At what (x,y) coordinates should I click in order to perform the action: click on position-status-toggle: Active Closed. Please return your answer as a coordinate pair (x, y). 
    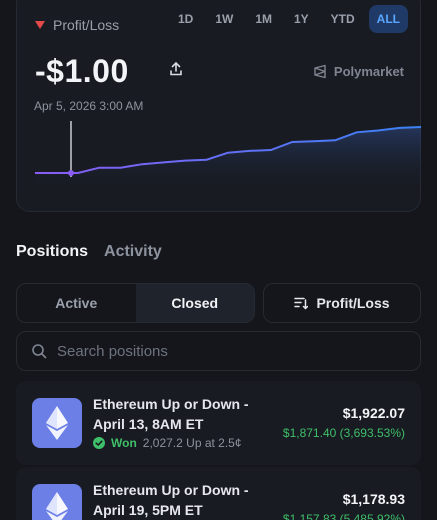
    Looking at the image, I should click on (135, 303).